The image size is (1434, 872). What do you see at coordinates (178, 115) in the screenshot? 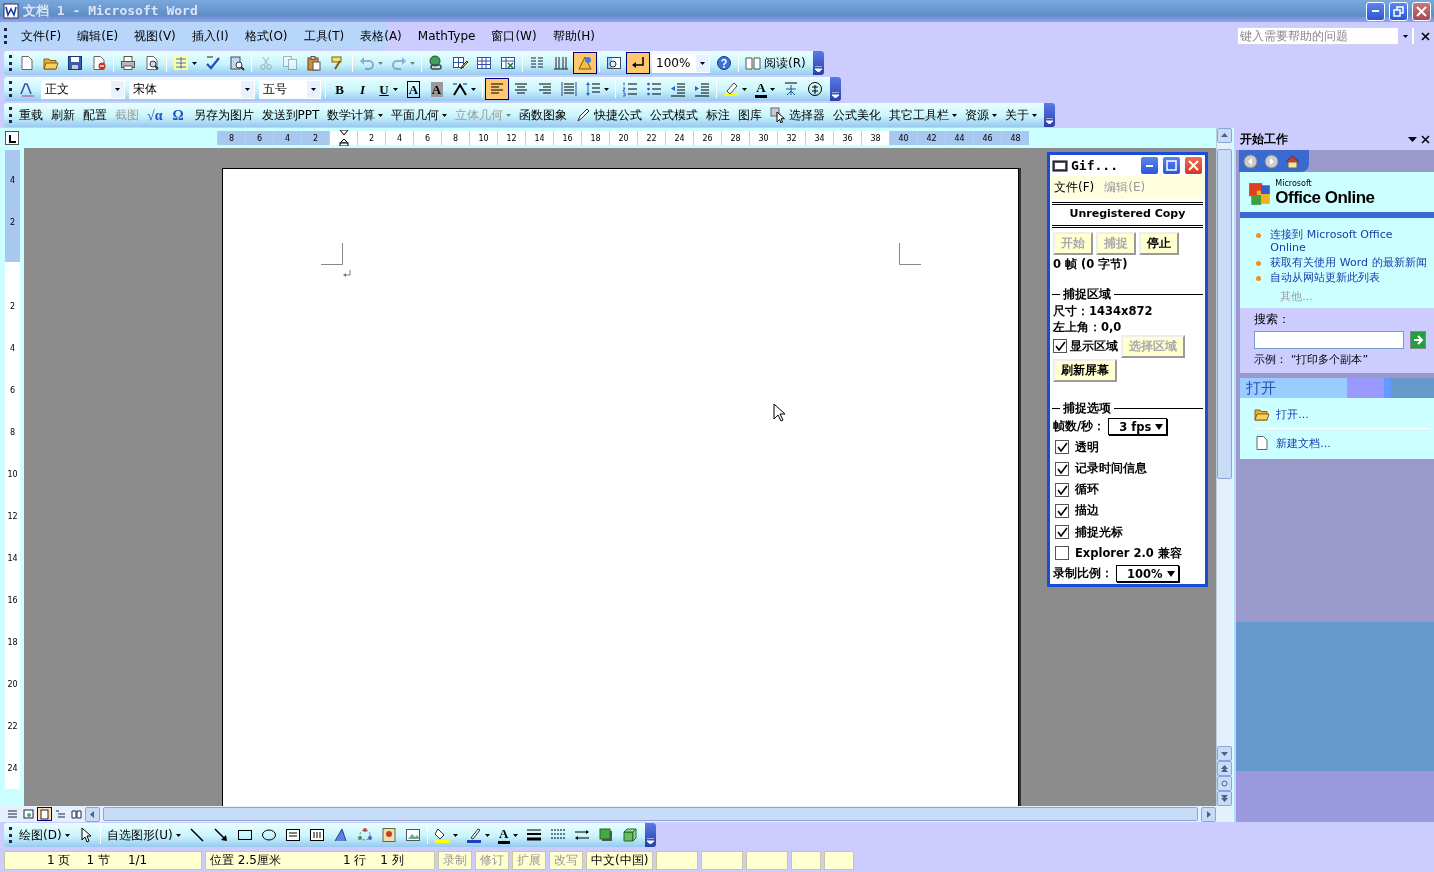
I see `omega-button: Ω` at bounding box center [178, 115].